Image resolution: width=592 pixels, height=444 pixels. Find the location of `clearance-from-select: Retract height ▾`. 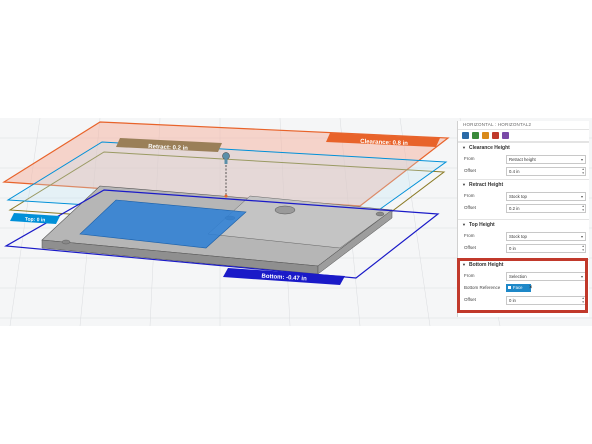

clearance-from-select: Retract height ▾ is located at coordinates (546, 159).